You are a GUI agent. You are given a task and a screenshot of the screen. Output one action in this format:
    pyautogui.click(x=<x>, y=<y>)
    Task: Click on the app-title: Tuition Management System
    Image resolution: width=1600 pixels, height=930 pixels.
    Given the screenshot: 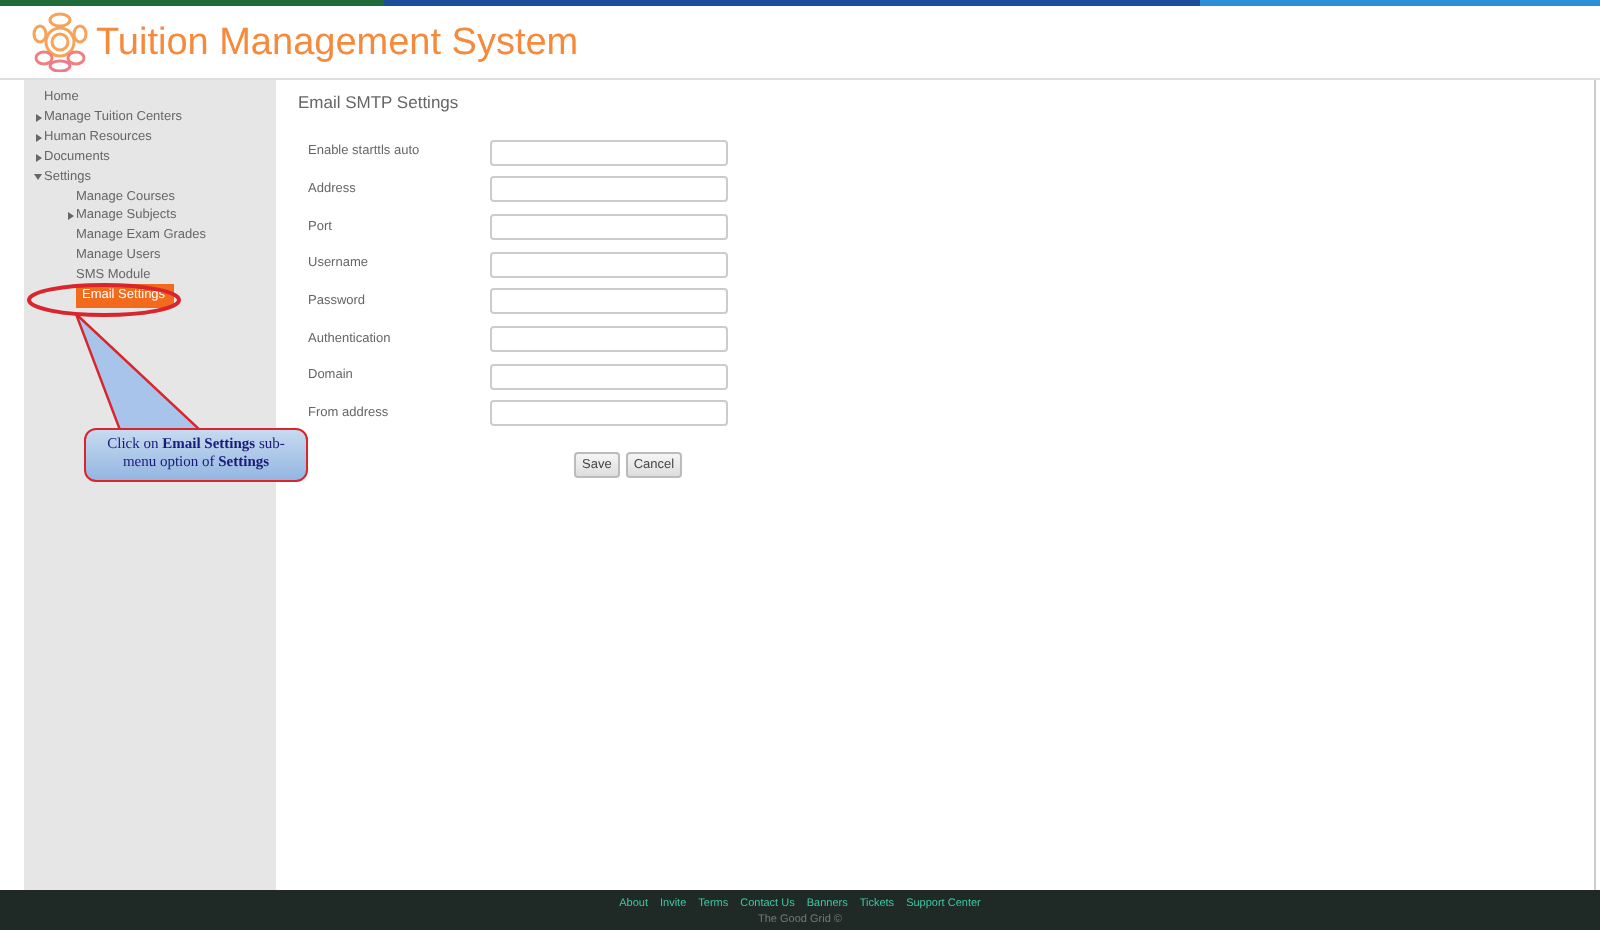 What is the action you would take?
    pyautogui.click(x=337, y=42)
    